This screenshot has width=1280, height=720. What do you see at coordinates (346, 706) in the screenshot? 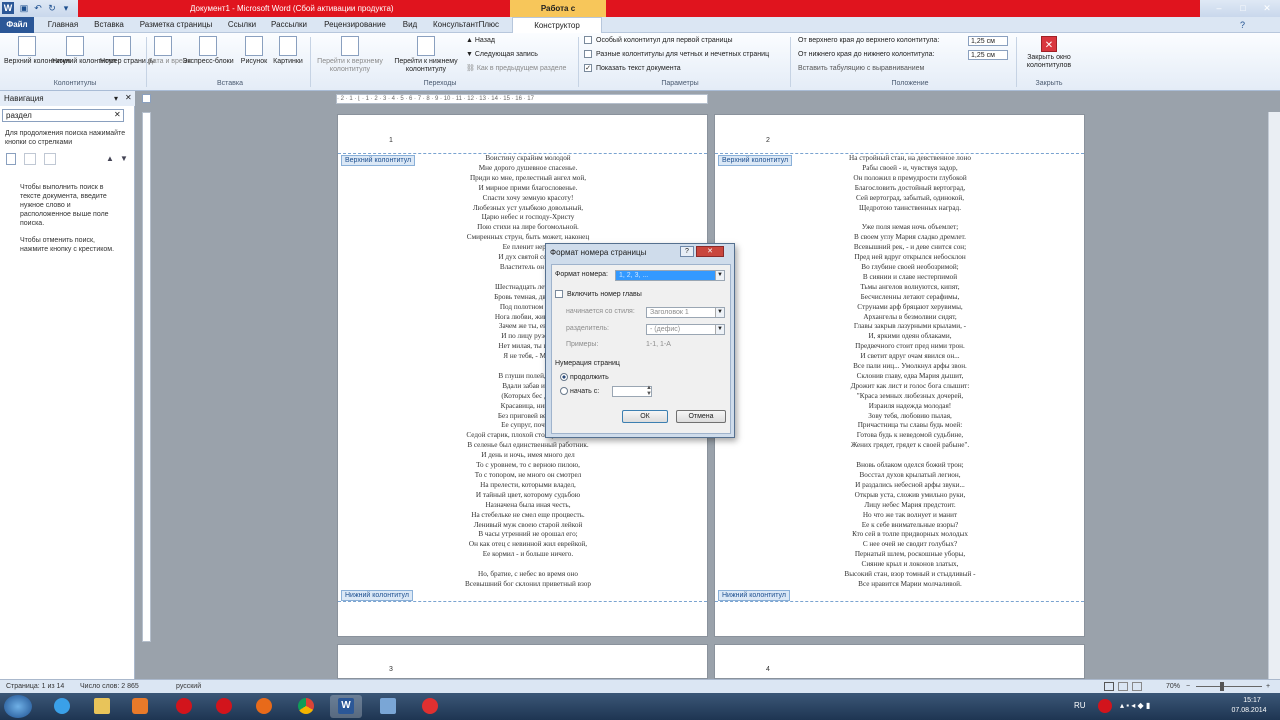
I see `taskbar-word: W` at bounding box center [346, 706].